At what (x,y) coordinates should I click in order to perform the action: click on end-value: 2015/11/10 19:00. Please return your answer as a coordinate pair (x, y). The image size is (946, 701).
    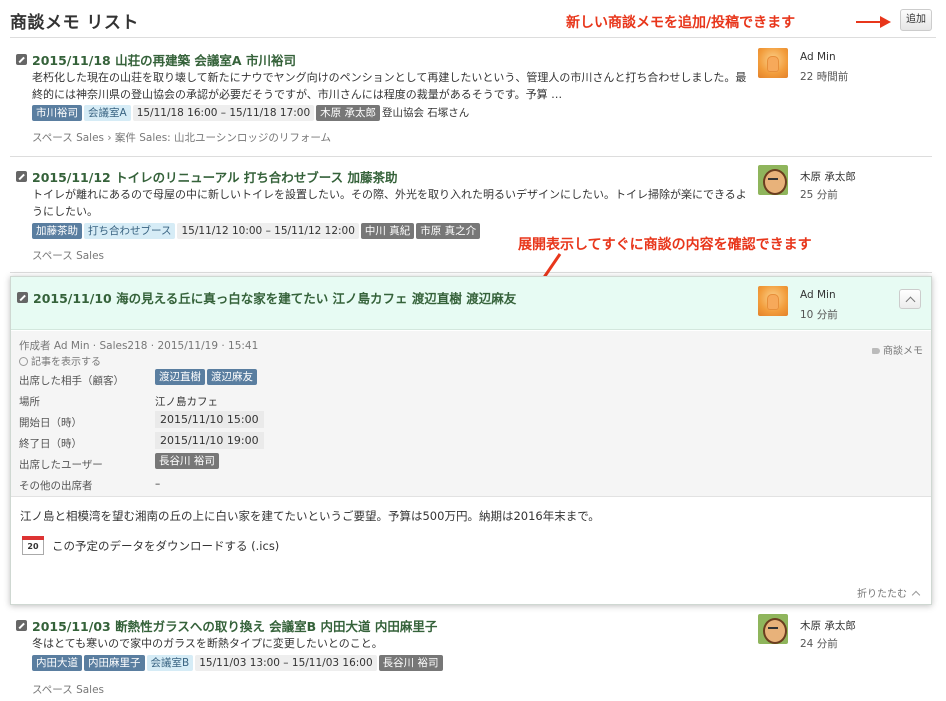
    Looking at the image, I should click on (209, 440).